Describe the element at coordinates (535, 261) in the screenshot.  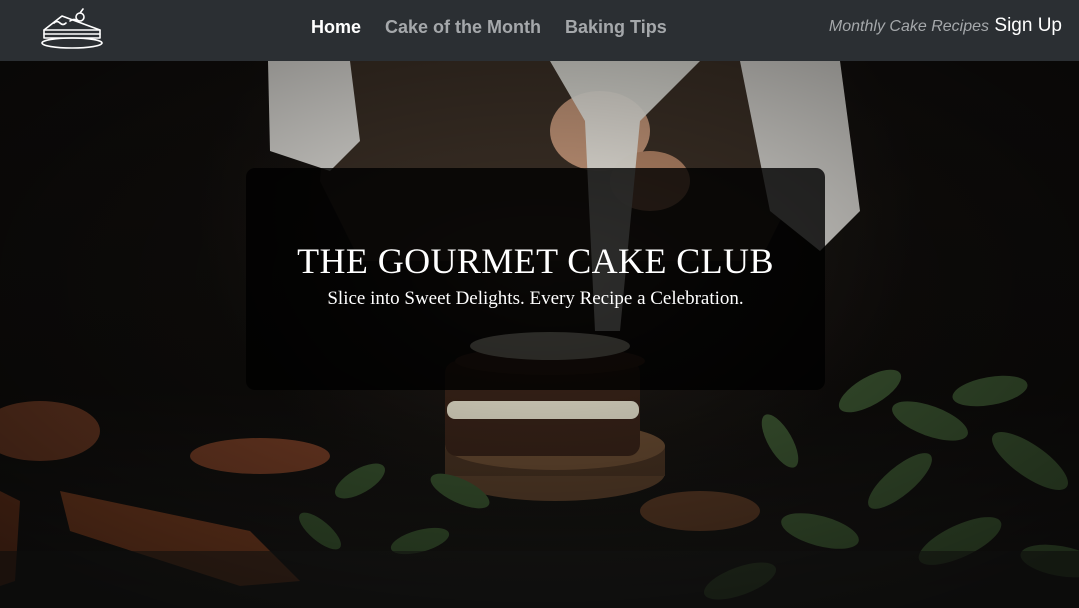
I see `hero-title: THE GOURMET CAKE CLUB` at that location.